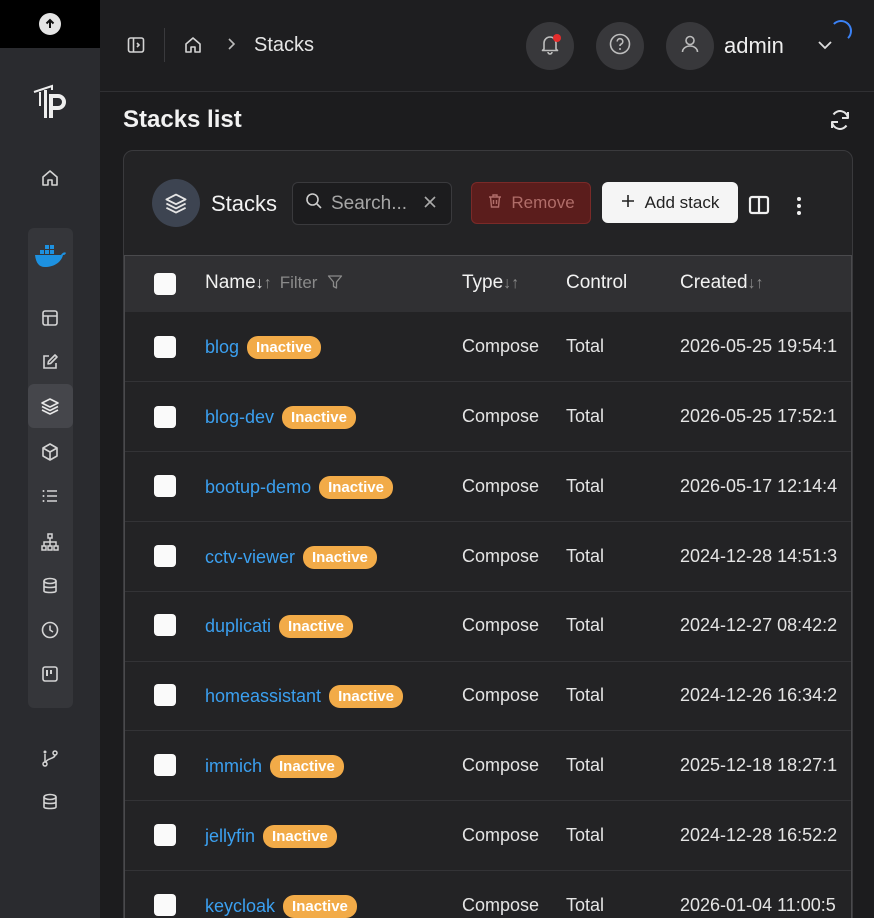 Image resolution: width=874 pixels, height=918 pixels. I want to click on templates-edit-icon, so click(50, 362).